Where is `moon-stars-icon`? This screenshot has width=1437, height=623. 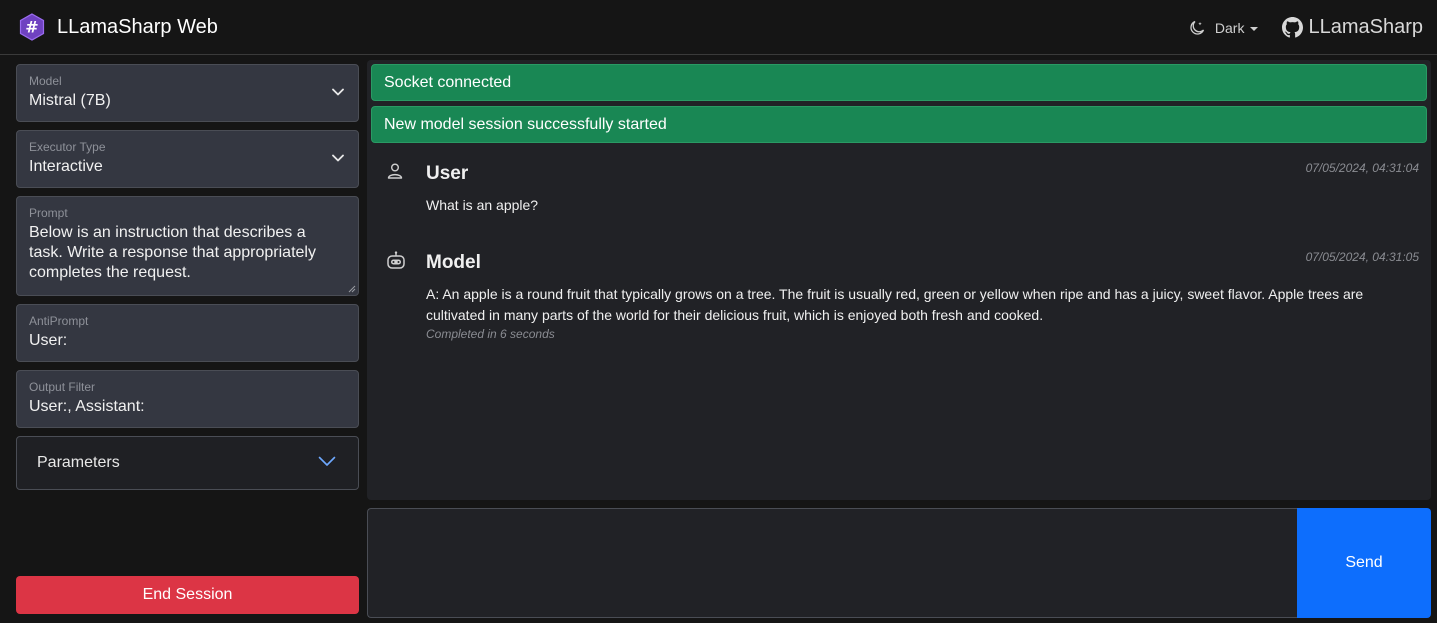 moon-stars-icon is located at coordinates (1197, 27).